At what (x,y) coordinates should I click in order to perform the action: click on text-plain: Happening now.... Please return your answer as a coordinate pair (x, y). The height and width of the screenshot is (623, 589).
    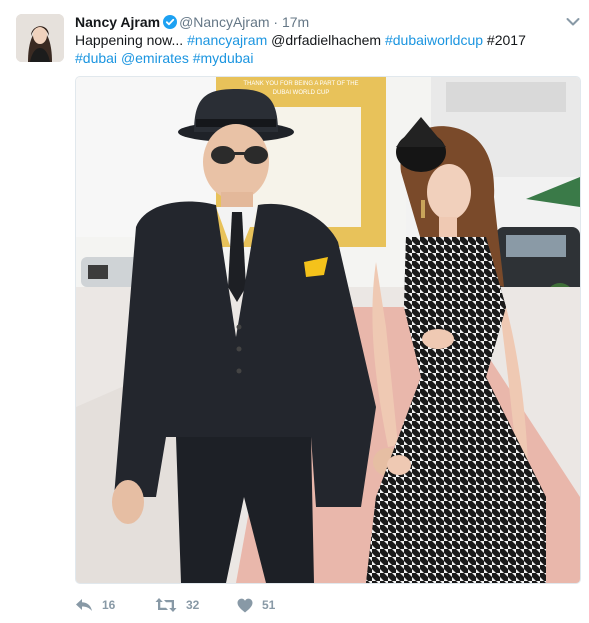
    Looking at the image, I should click on (131, 40).